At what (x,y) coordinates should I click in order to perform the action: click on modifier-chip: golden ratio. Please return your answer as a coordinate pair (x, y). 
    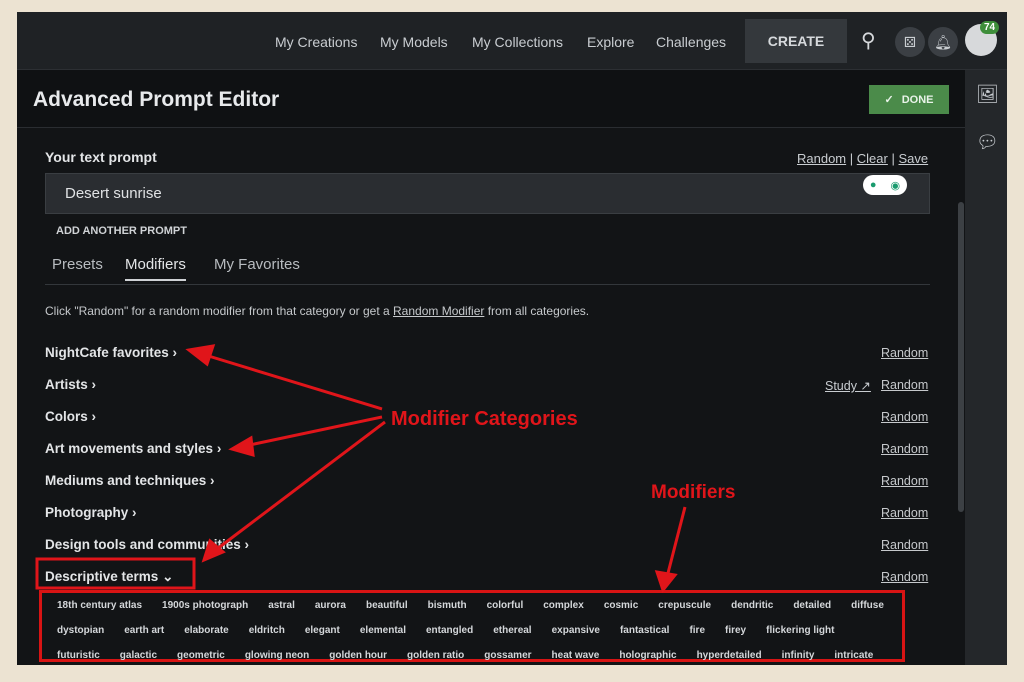
    Looking at the image, I should click on (435, 655).